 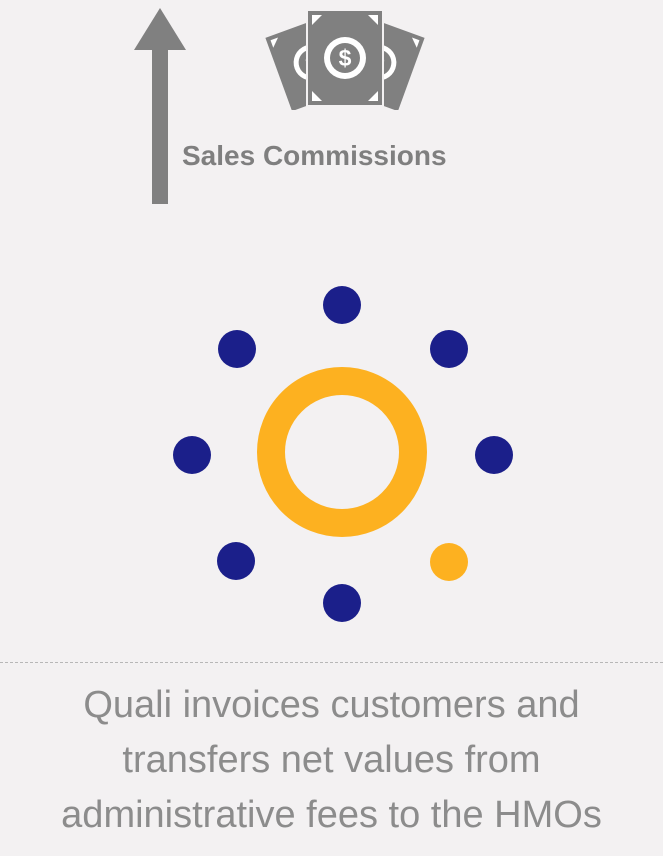 I want to click on dot-top-left, so click(x=237, y=349).